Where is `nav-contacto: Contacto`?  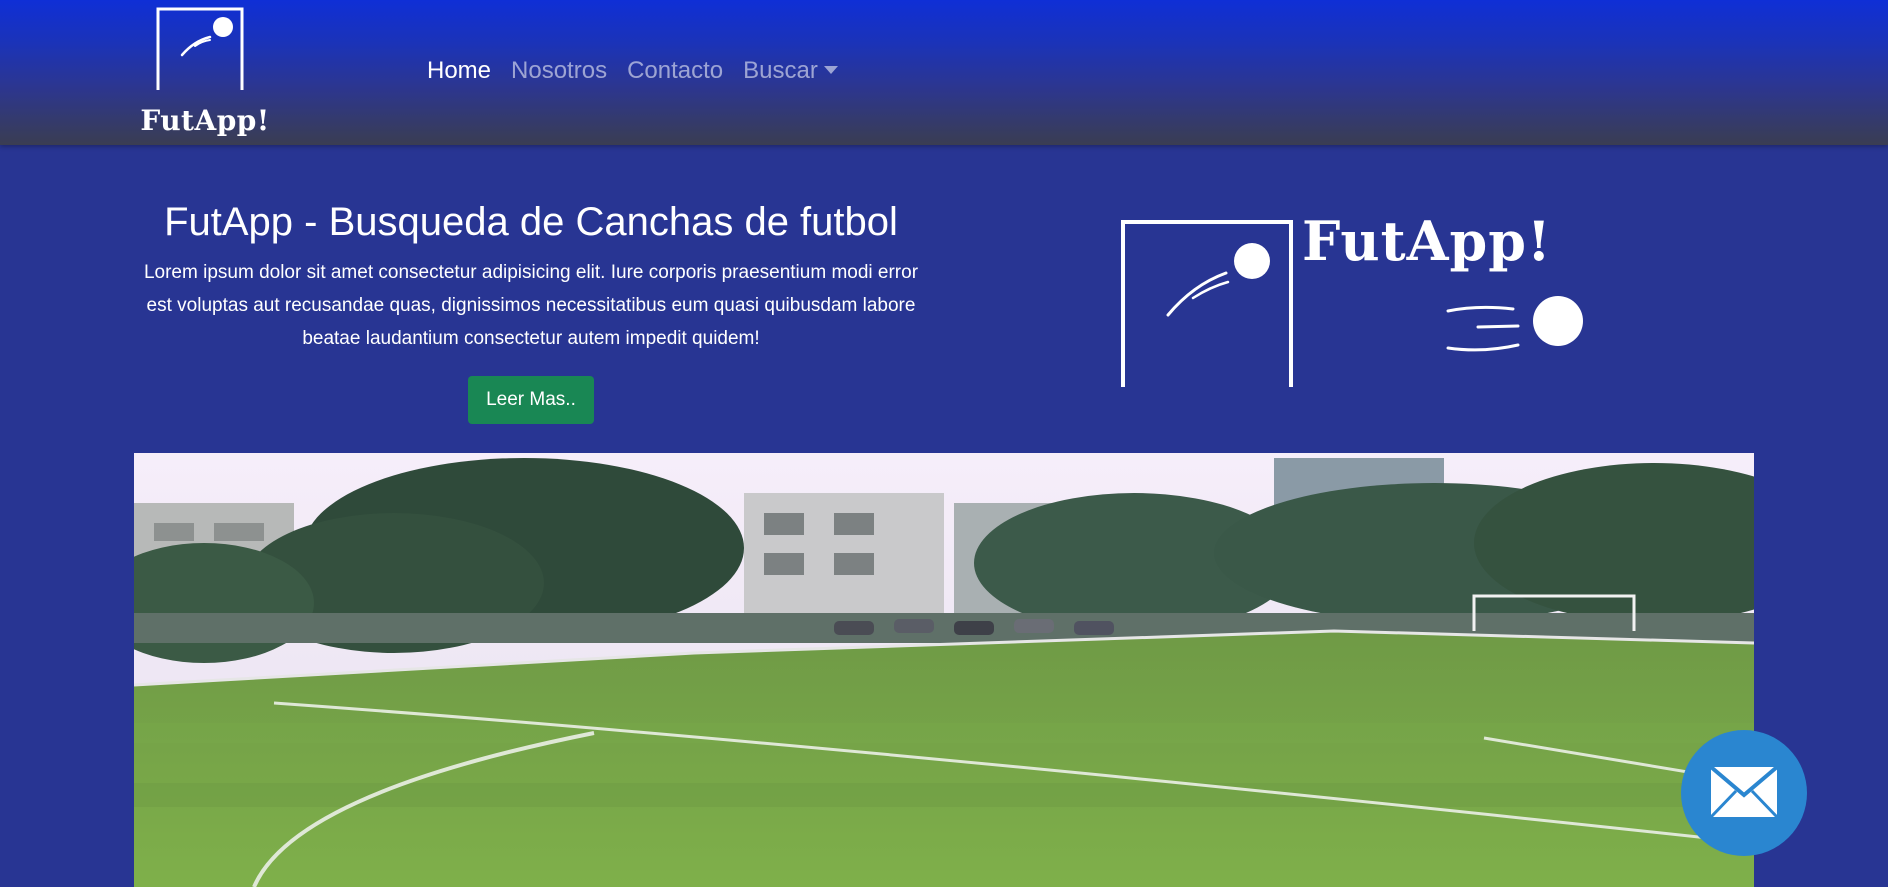 nav-contacto: Contacto is located at coordinates (675, 71).